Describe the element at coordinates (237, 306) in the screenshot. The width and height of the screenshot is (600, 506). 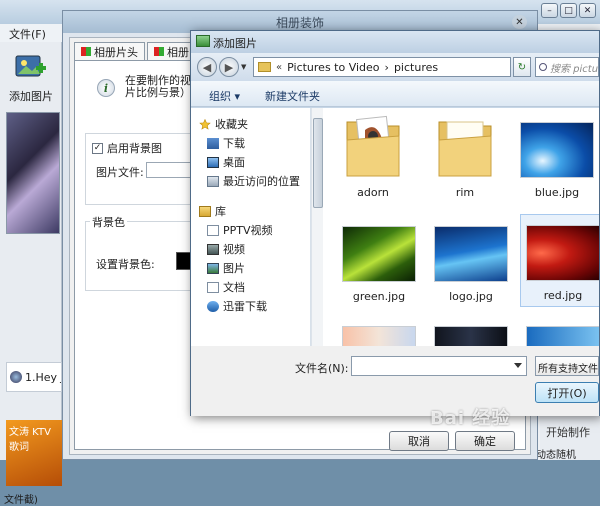
I see `nav-thunder-downloads: 迅雷下载` at that location.